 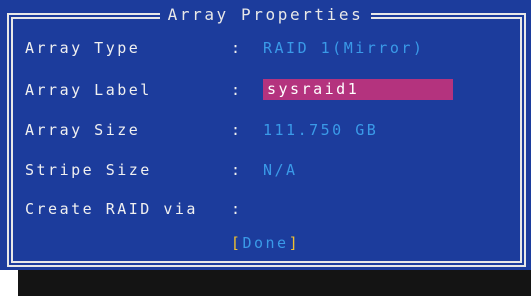 What do you see at coordinates (237, 130) in the screenshot?
I see `array-size-colon: :` at bounding box center [237, 130].